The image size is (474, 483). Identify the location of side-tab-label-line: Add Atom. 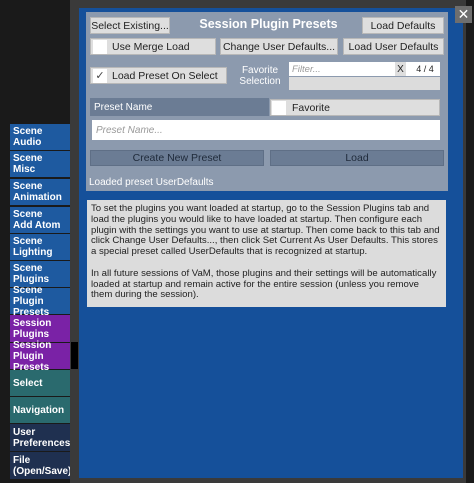
(37, 225).